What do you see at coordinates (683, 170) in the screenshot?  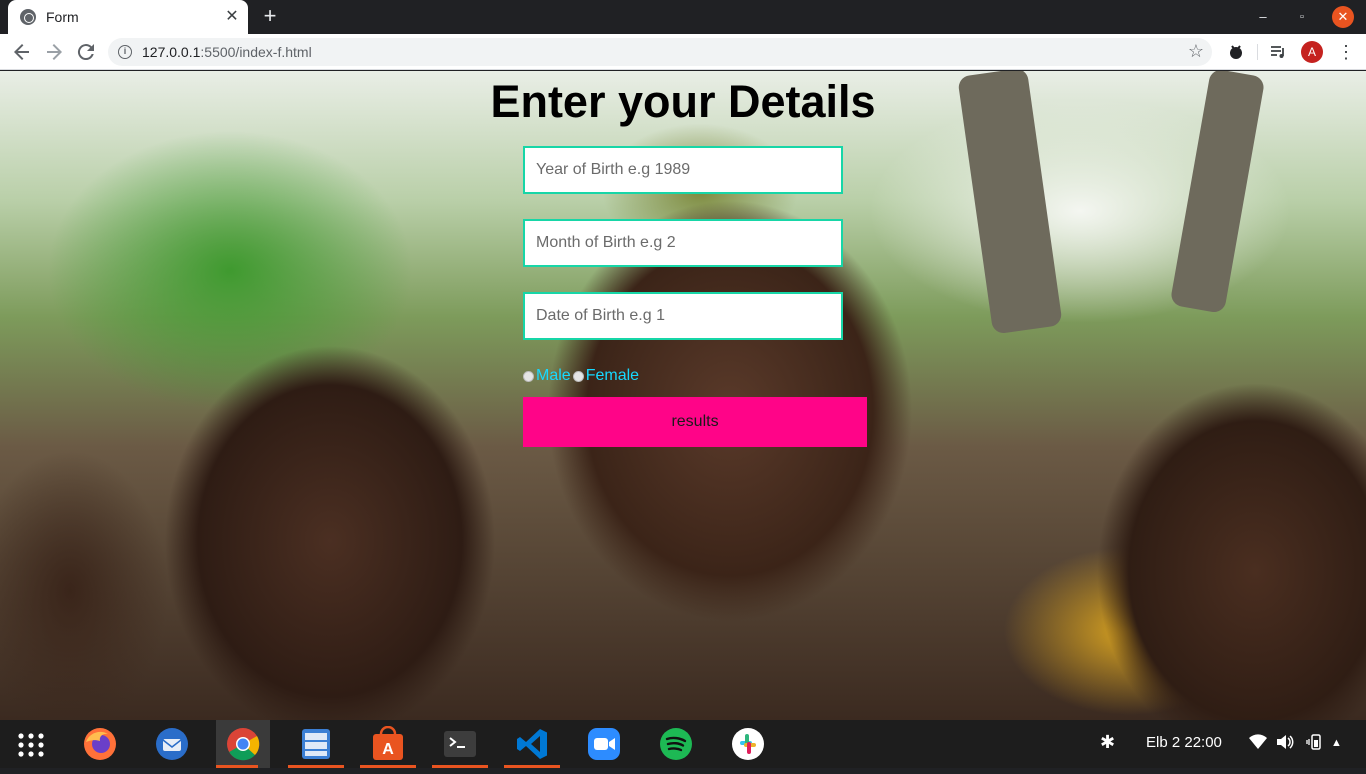 I see `year-of-birth-input` at bounding box center [683, 170].